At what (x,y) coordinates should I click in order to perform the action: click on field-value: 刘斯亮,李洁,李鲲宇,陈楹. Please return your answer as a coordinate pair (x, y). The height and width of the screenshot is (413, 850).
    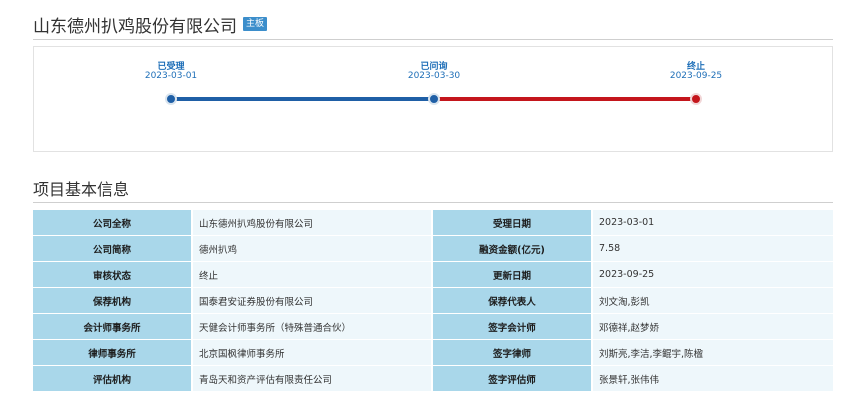
    Looking at the image, I should click on (713, 352).